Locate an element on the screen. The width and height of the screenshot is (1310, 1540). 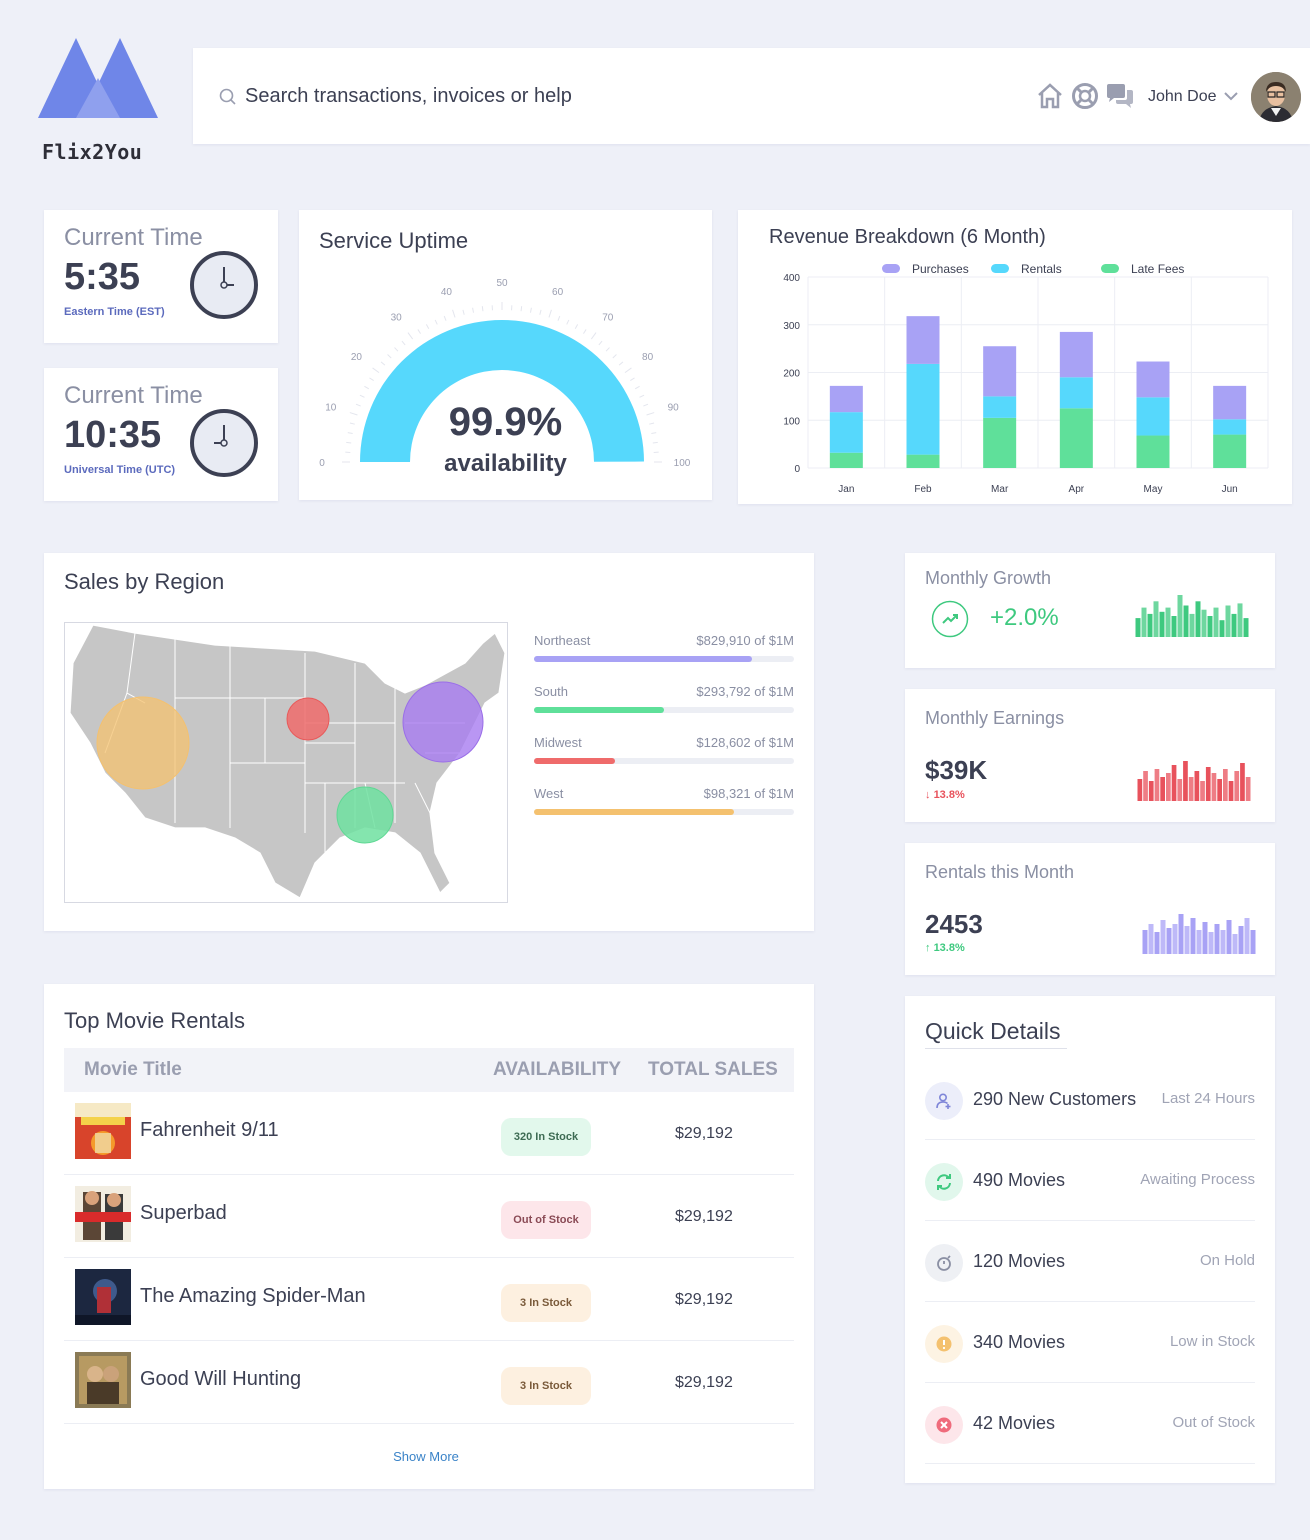
monthly-growth-card: Monthly Growth +2.0% is located at coordinates (1090, 610).